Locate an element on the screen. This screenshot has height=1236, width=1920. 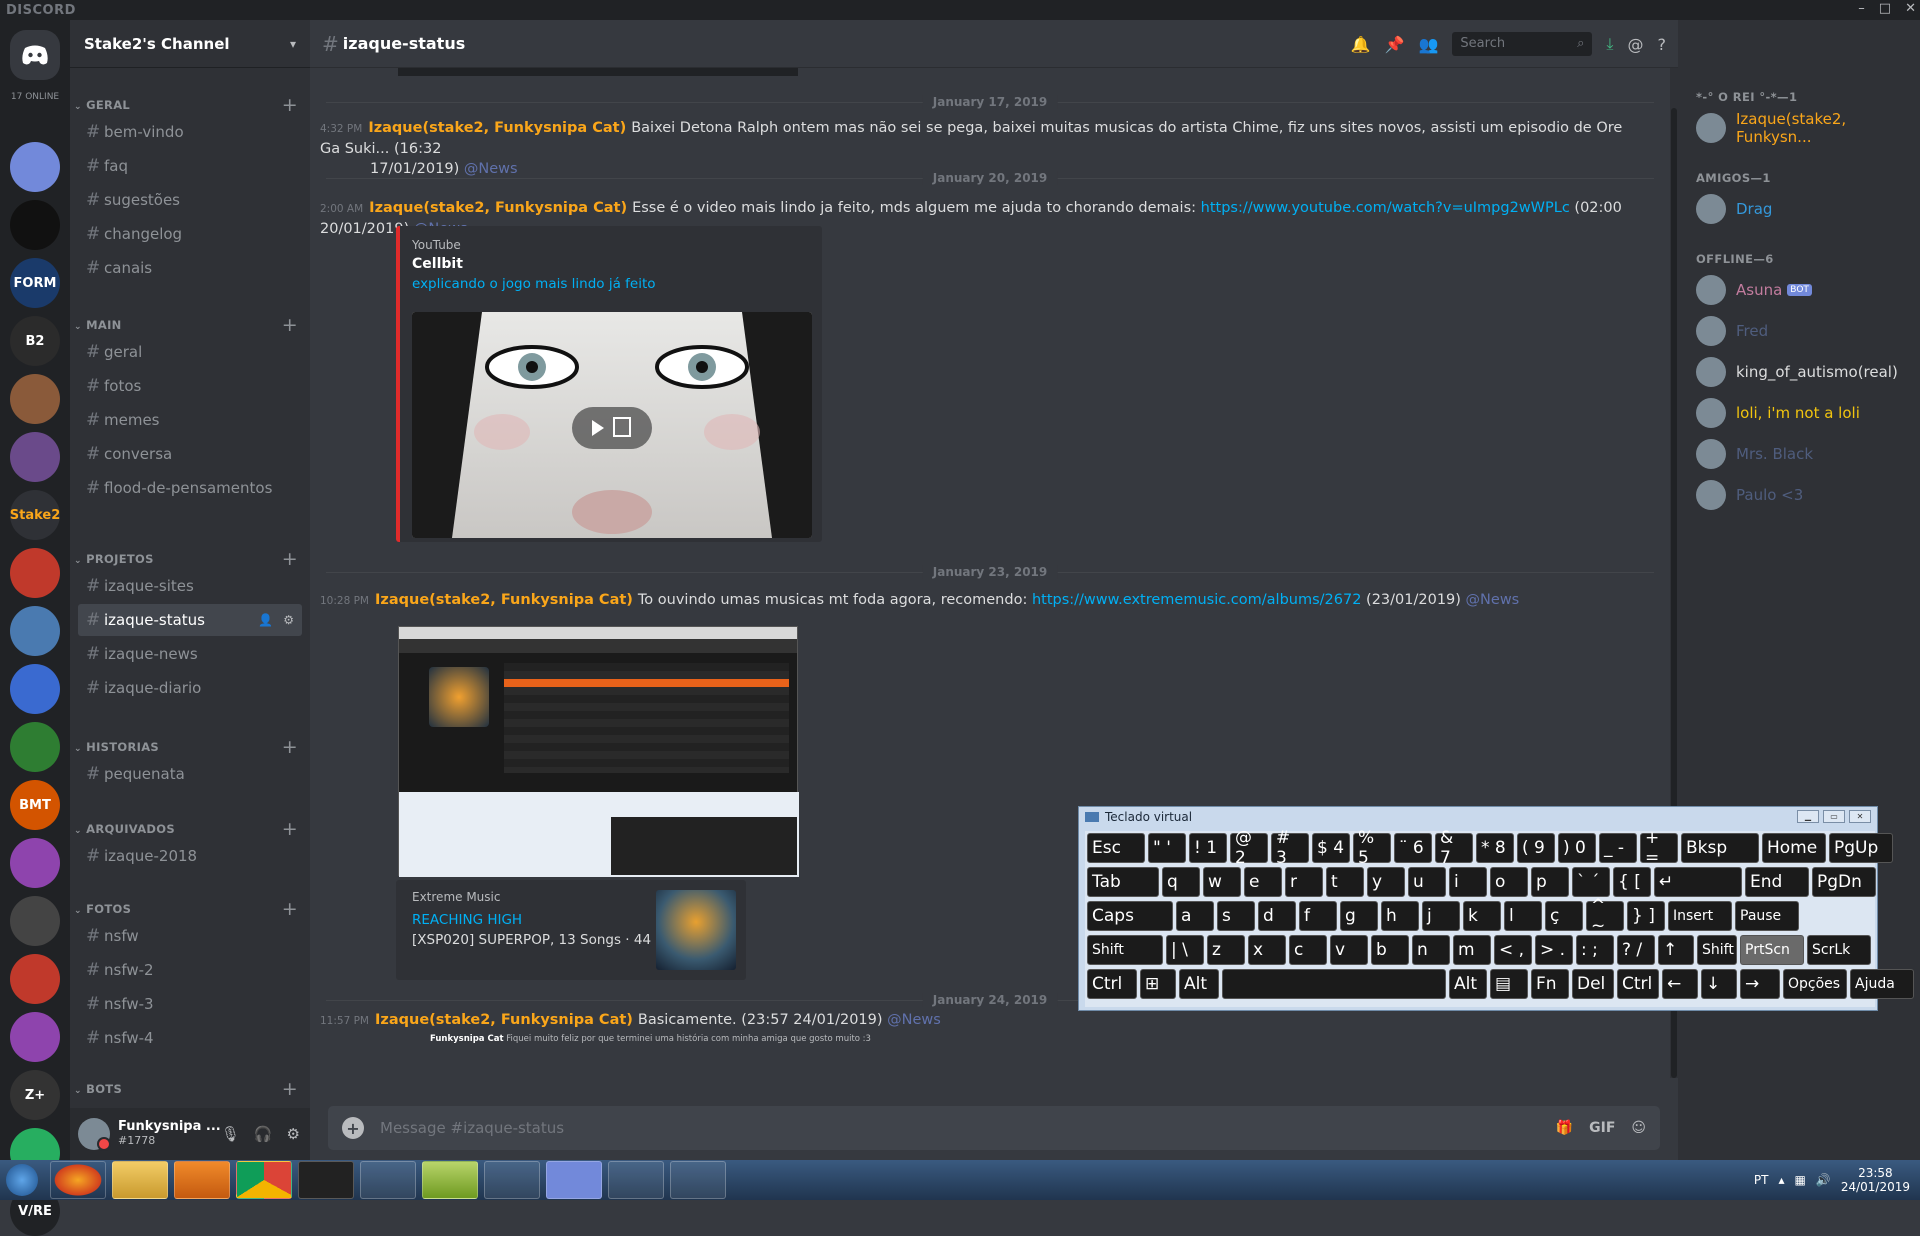
channel-izaque-news: # izaque-news is located at coordinates (190, 654).